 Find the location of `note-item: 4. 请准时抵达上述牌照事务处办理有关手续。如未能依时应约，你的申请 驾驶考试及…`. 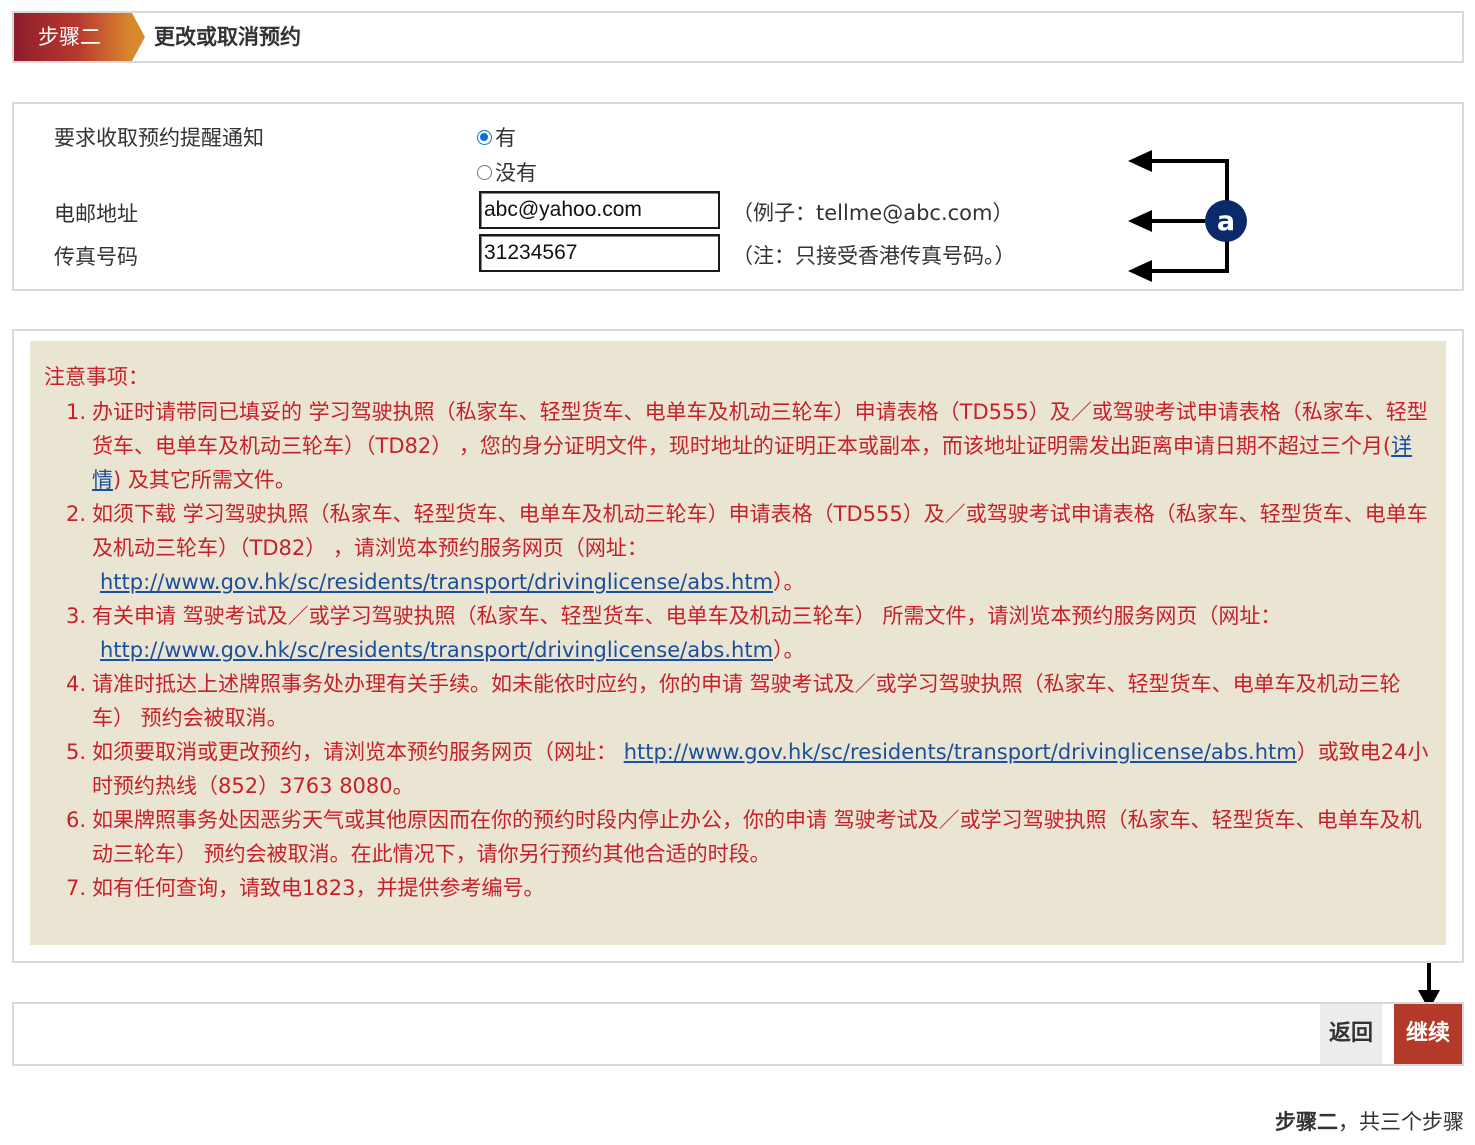

note-item: 4. 请准时抵达上述牌照事务处办理有关手续。如未能依时应约，你的申请 驾驶考试及… is located at coordinates (751, 701).